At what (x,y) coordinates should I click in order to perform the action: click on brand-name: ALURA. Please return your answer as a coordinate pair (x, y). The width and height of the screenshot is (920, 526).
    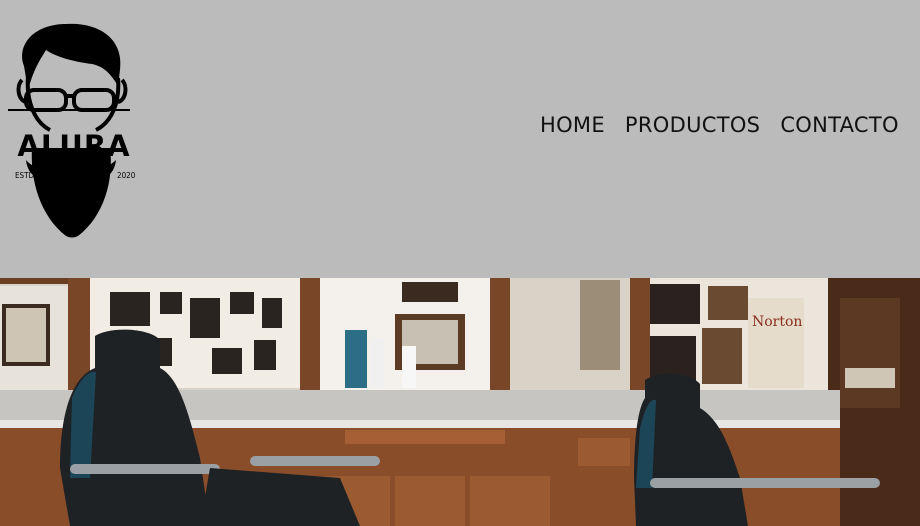
    Looking at the image, I should click on (74, 146).